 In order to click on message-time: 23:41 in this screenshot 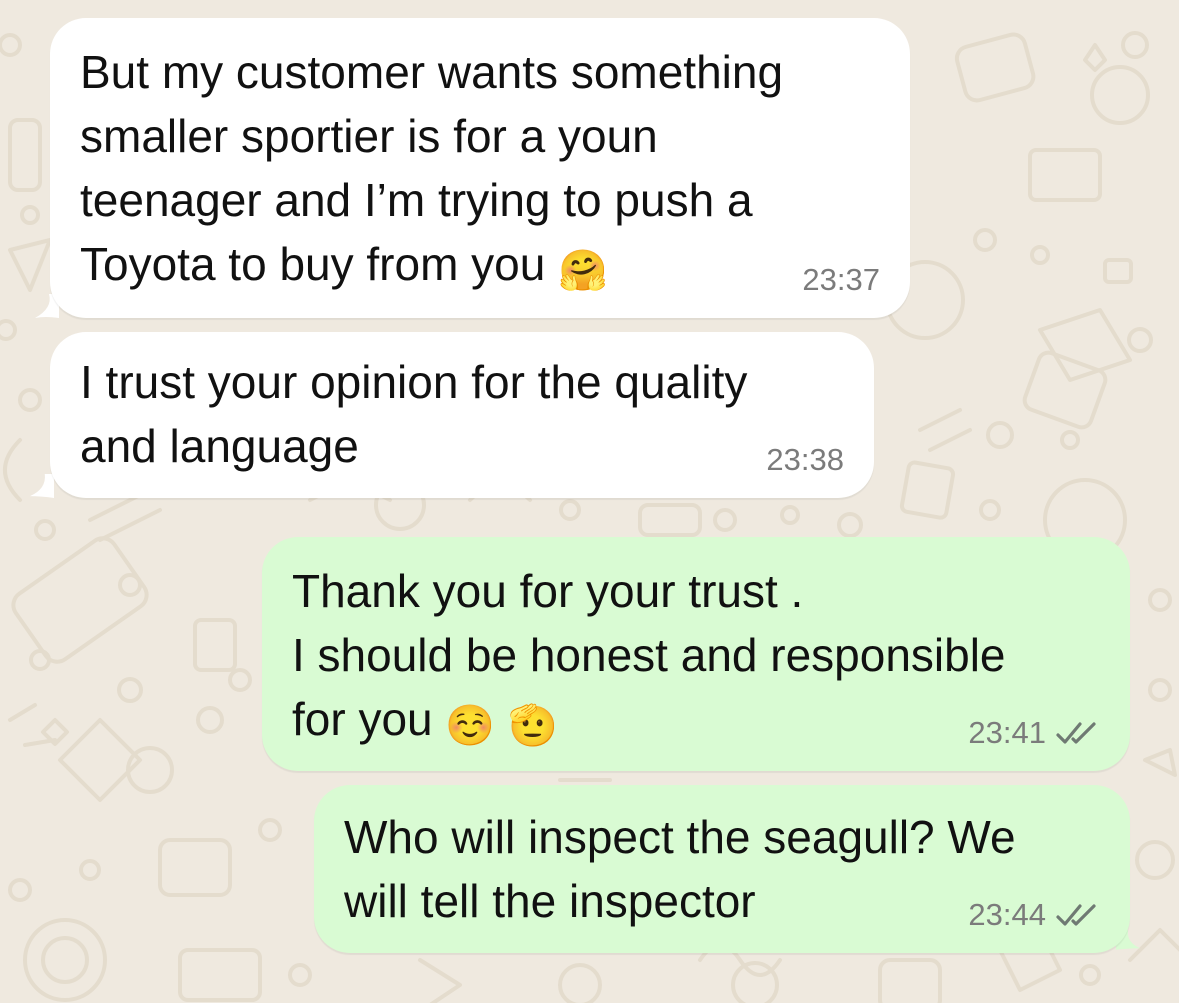, I will do `click(1007, 732)`.